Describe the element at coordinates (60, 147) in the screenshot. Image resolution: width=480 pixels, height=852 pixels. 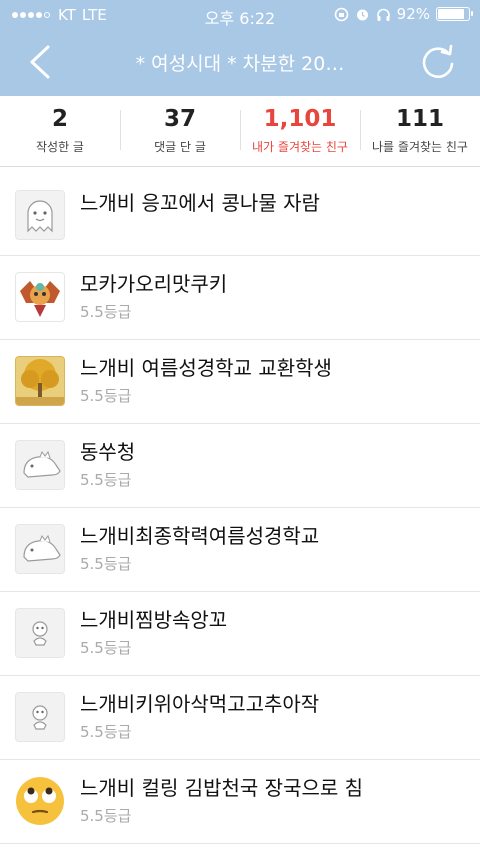
I see `stat-label: 작성한 글` at that location.